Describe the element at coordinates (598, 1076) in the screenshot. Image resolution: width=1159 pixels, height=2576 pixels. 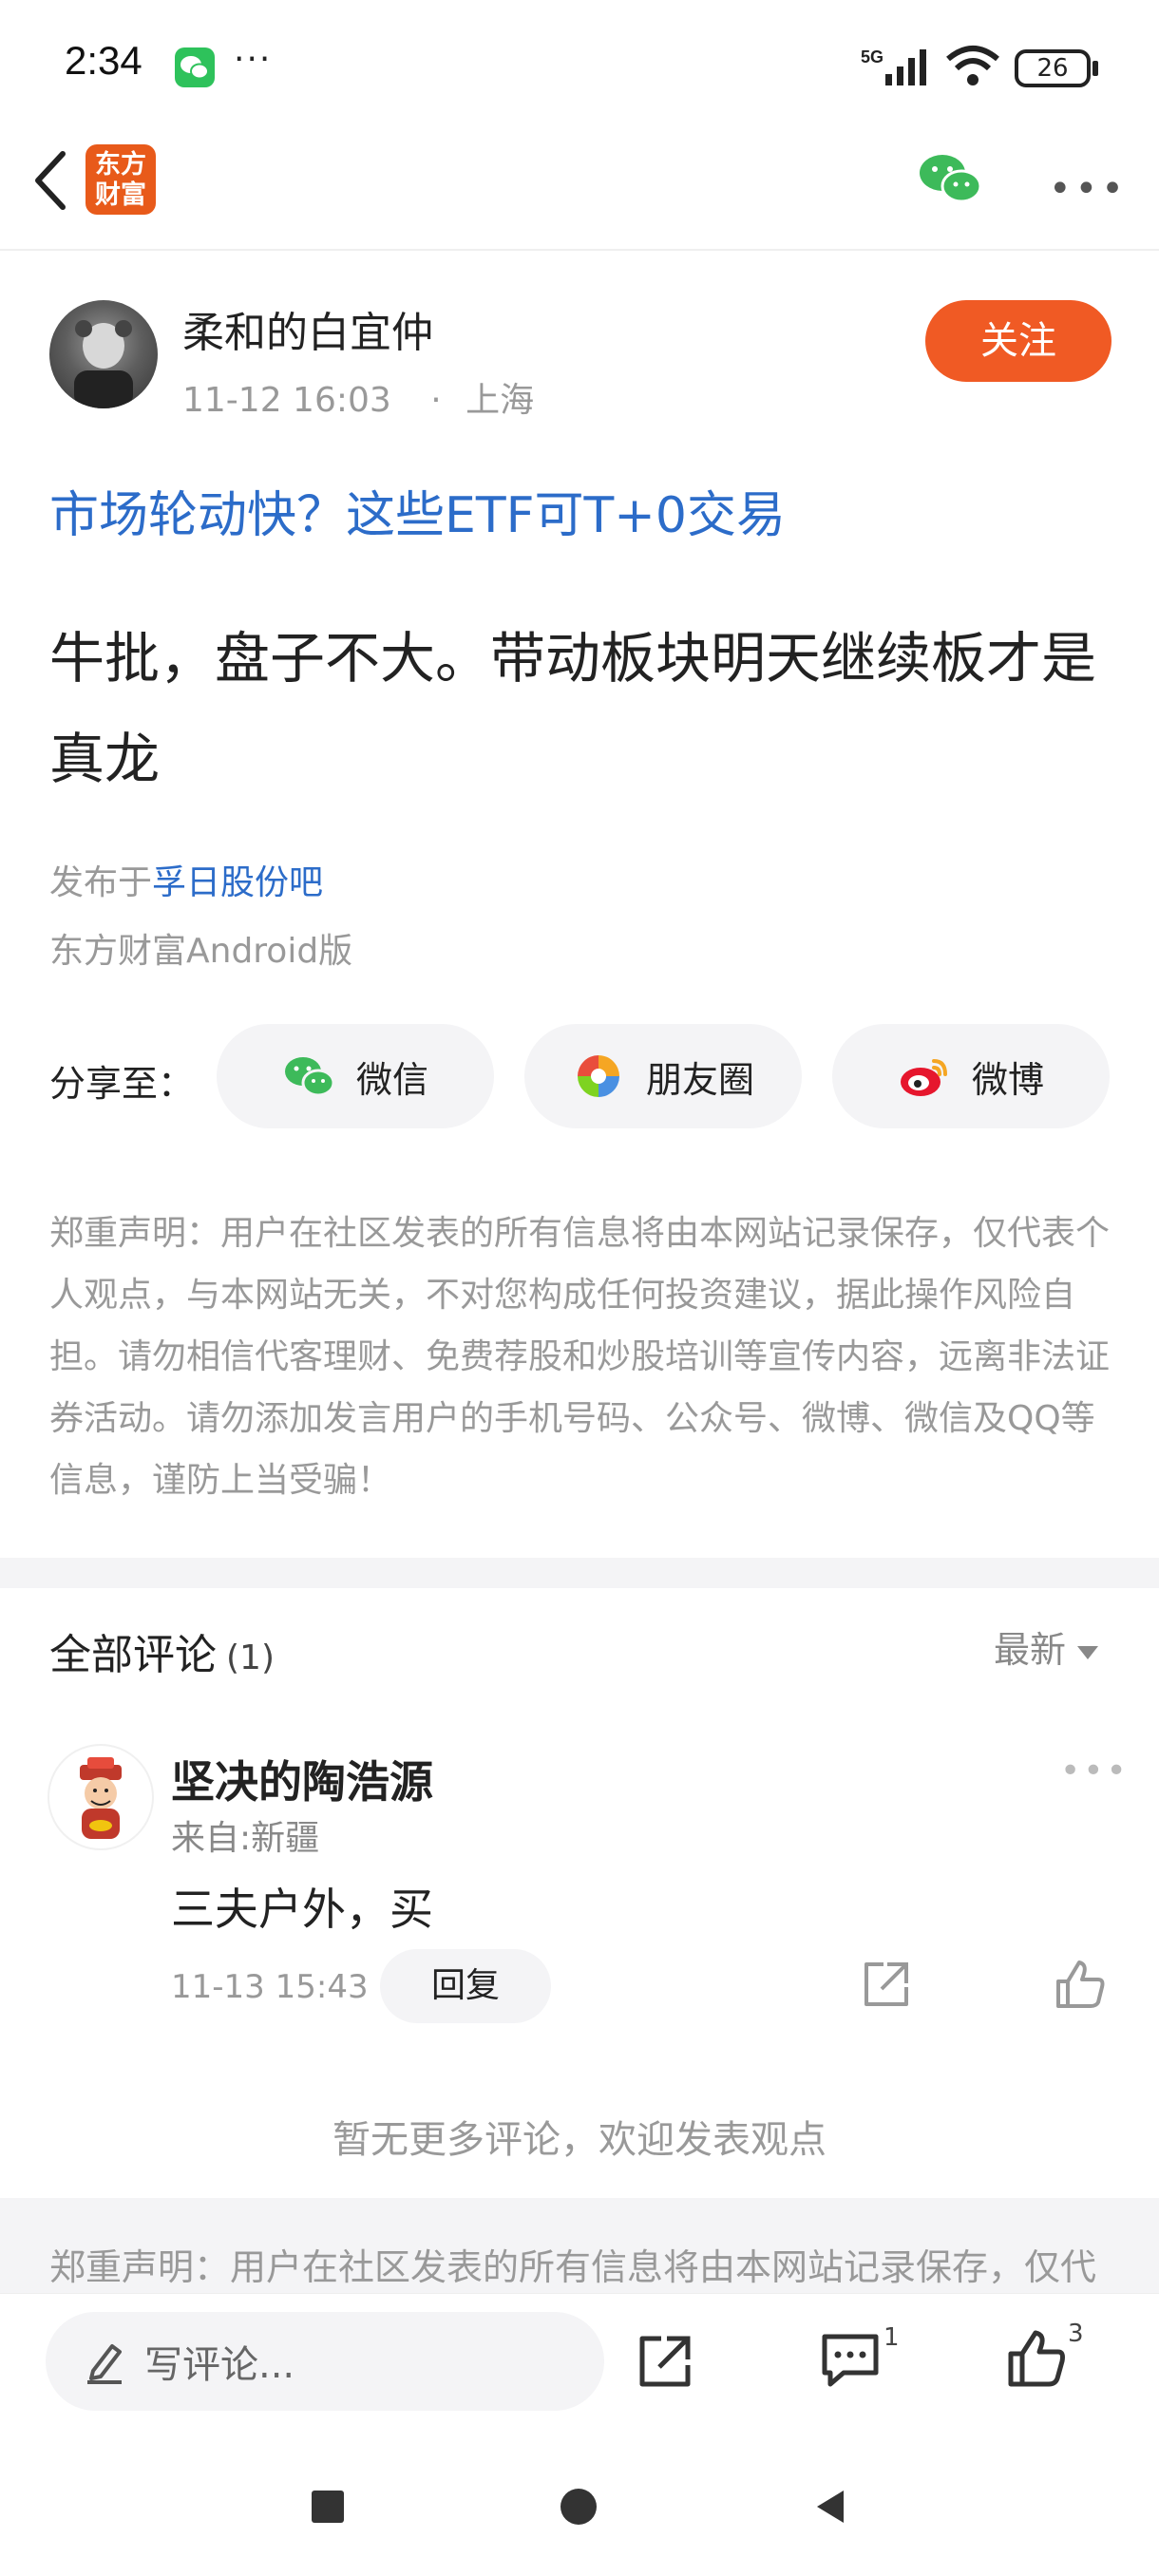
I see `moments-icon` at that location.